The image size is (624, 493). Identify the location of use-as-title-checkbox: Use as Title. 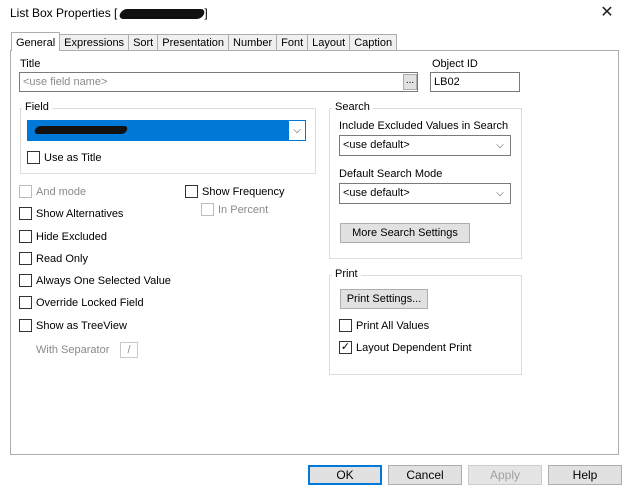
(64, 157).